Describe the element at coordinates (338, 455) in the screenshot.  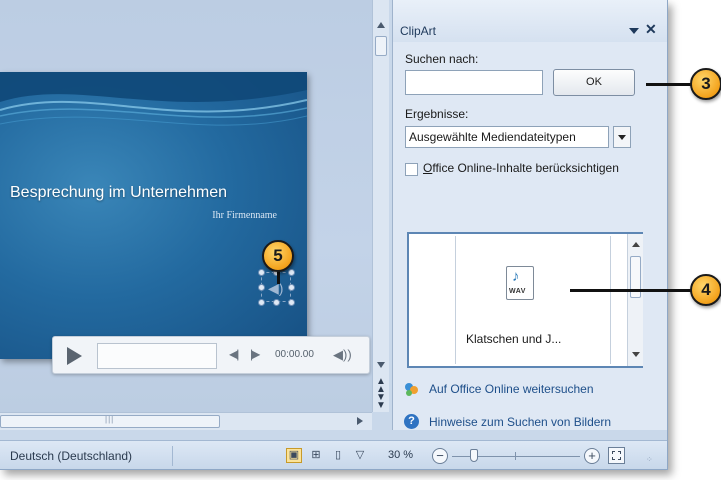
I see `reading-view-icon: ▯` at that location.